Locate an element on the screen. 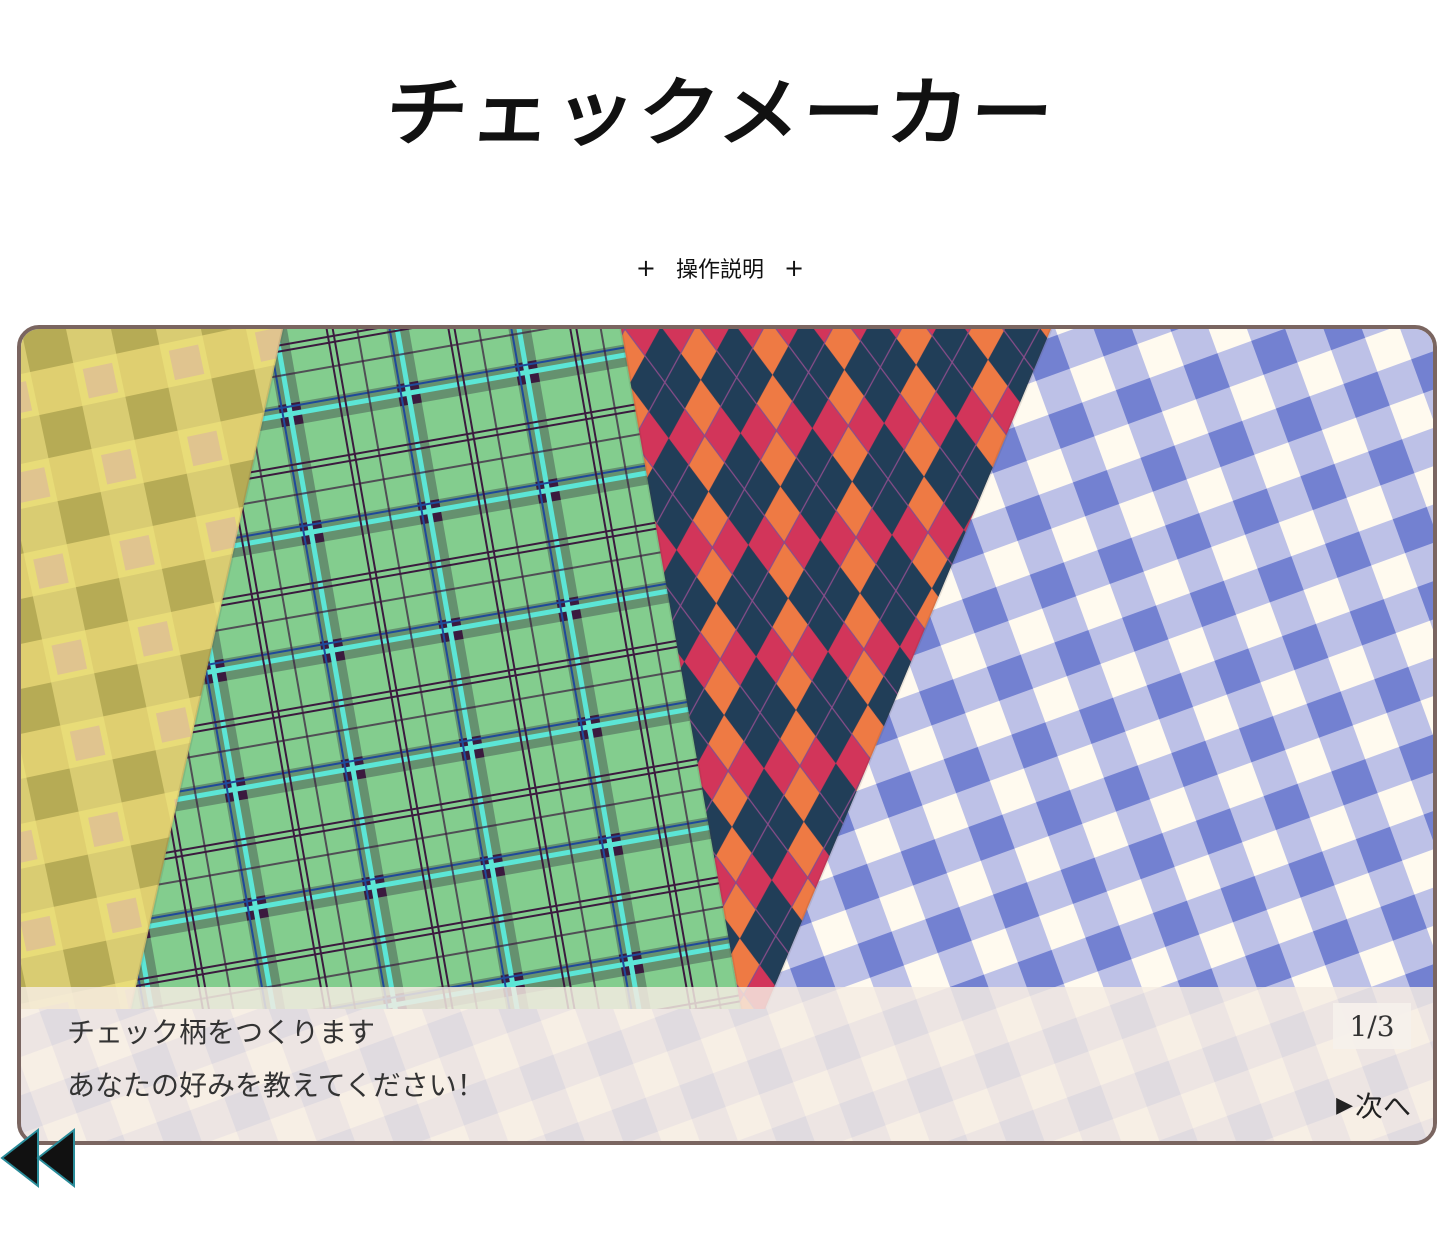  message-line-1: チェック柄をつくります is located at coordinates (221, 1032).